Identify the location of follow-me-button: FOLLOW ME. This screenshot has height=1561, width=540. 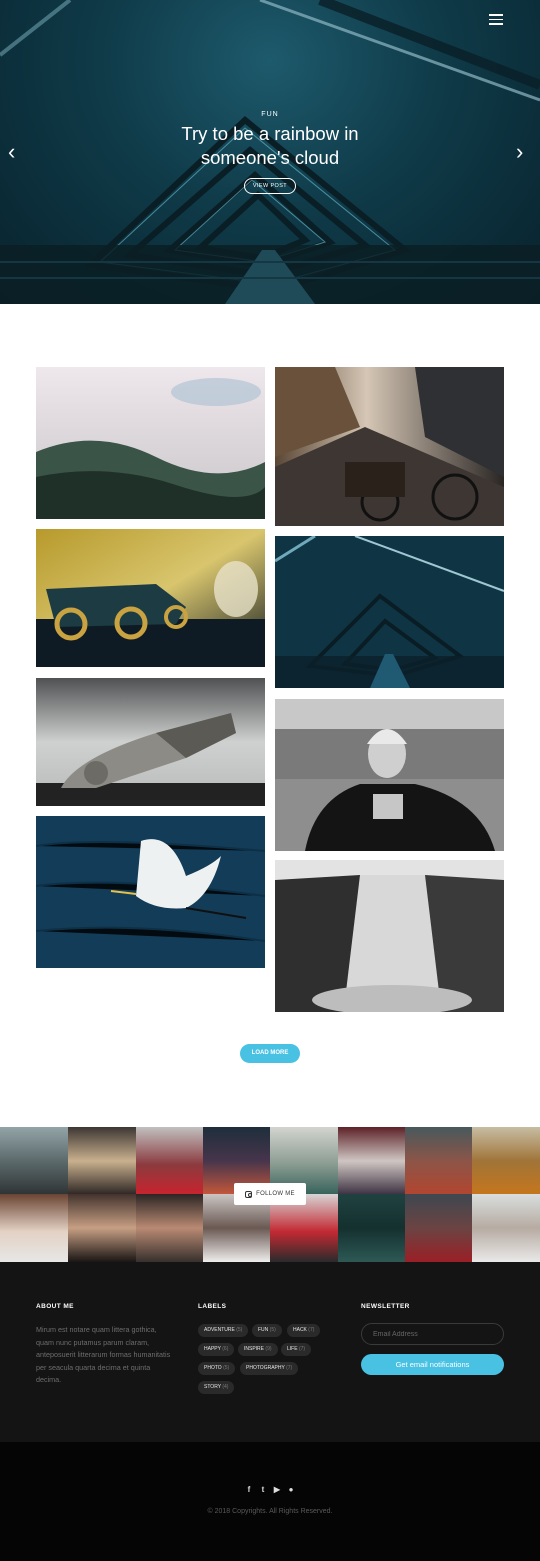
(270, 1194).